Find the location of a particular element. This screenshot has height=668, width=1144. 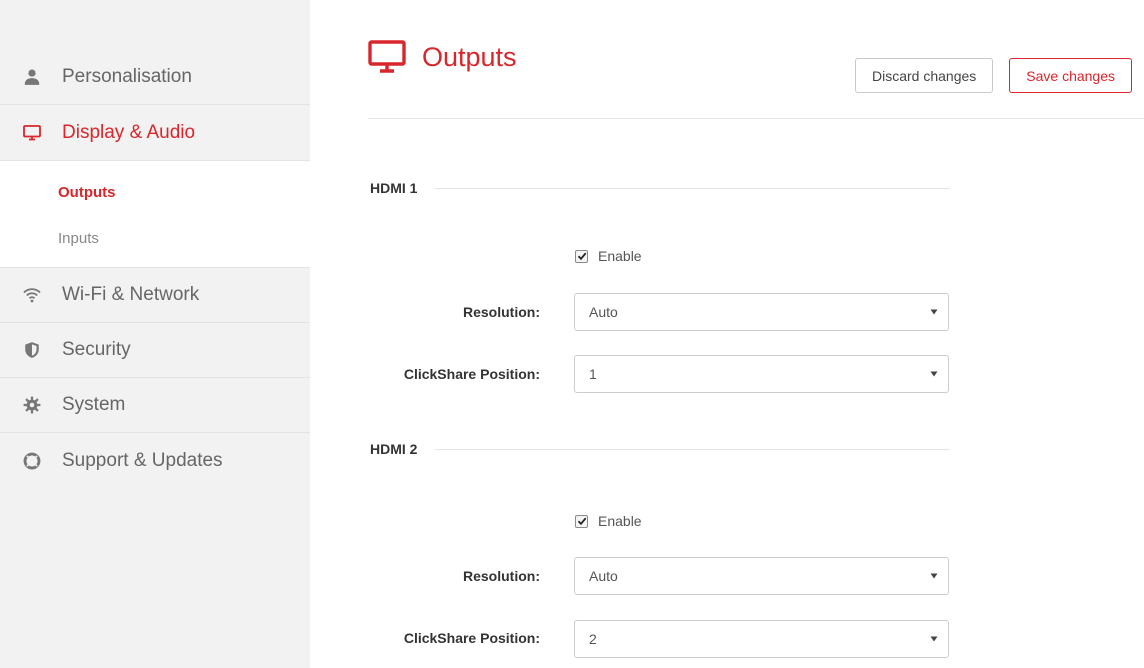

hdmi-2-enable-checkbox is located at coordinates (581, 521).